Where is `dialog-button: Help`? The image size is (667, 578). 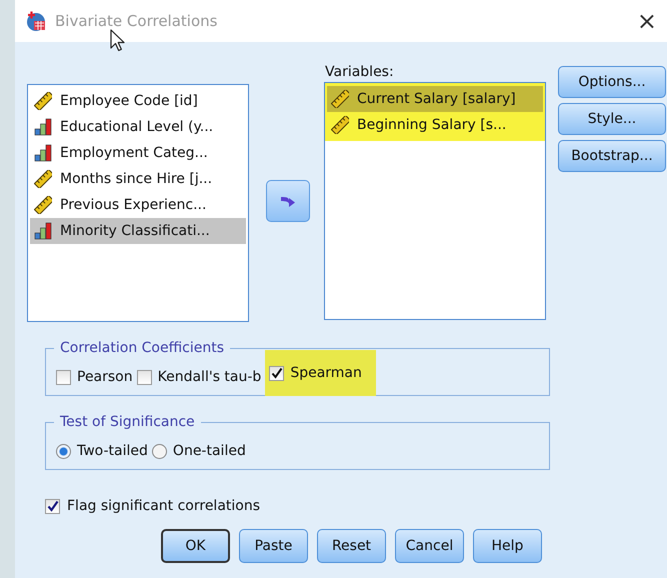 dialog-button: Help is located at coordinates (507, 546).